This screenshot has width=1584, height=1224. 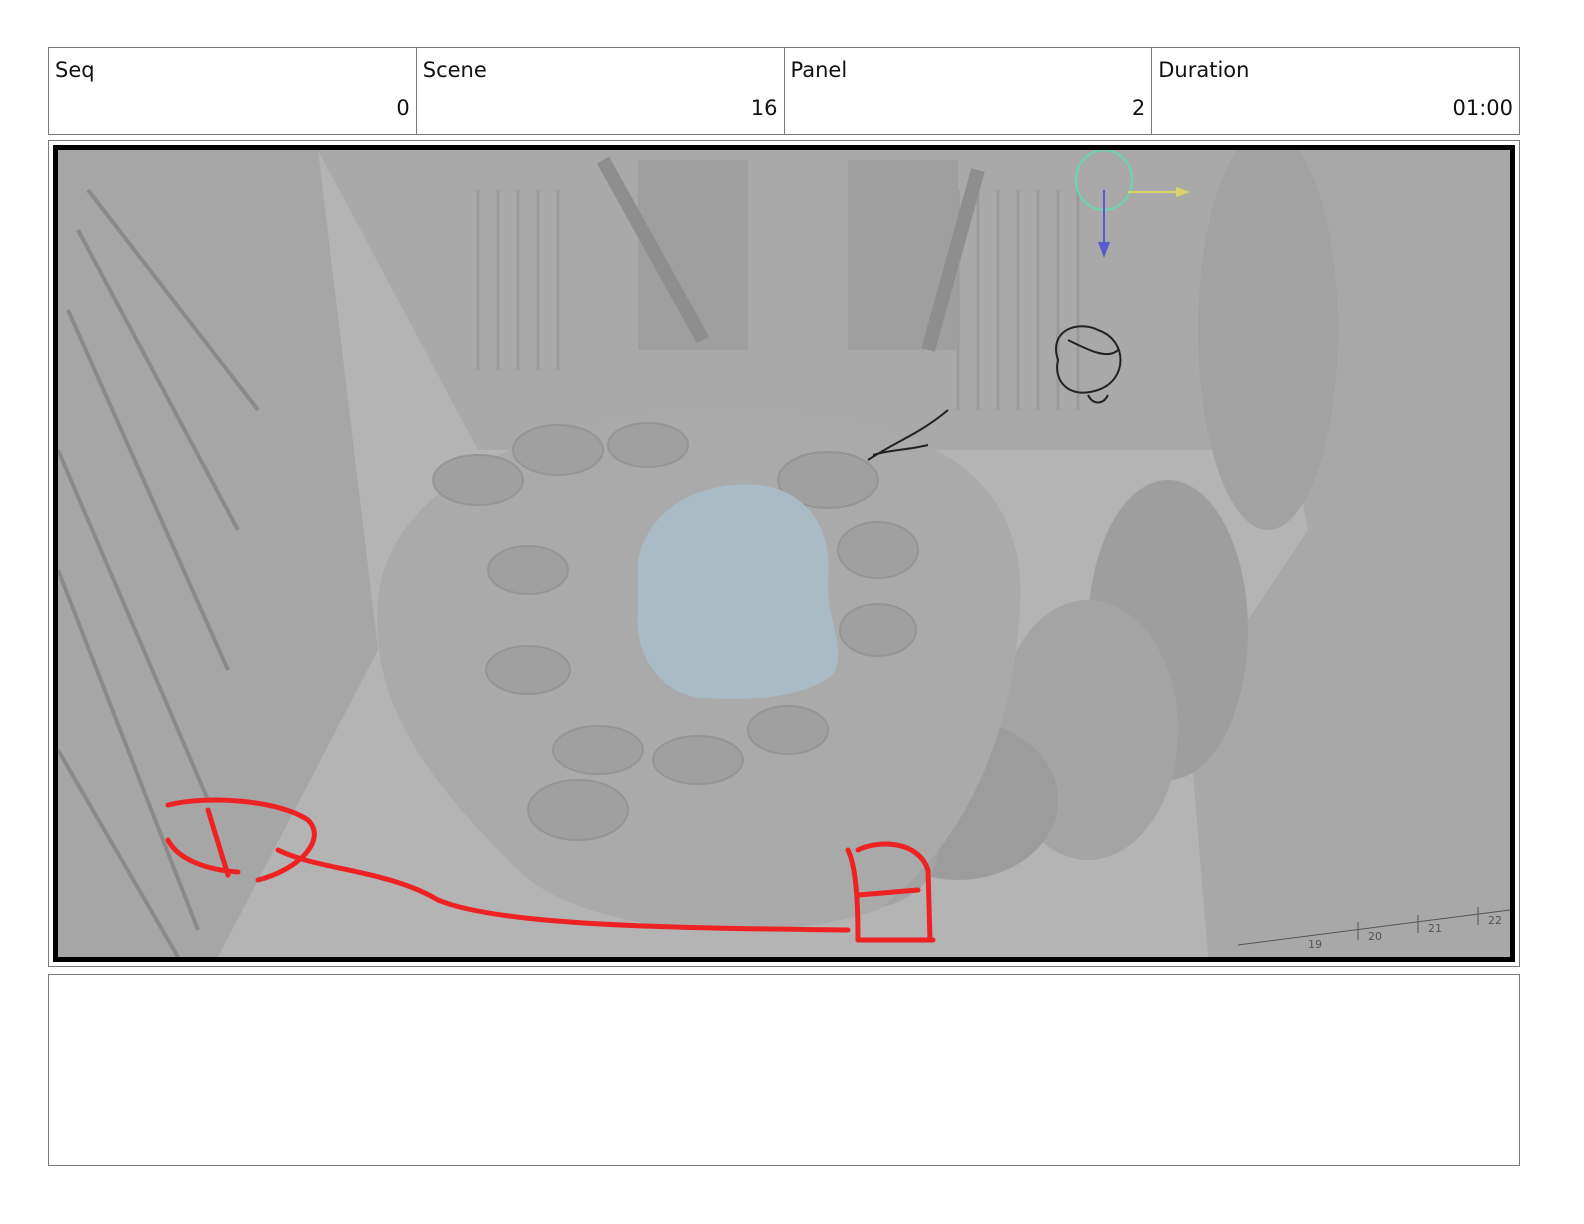 I want to click on seq-cell: Seq 0, so click(x=233, y=91).